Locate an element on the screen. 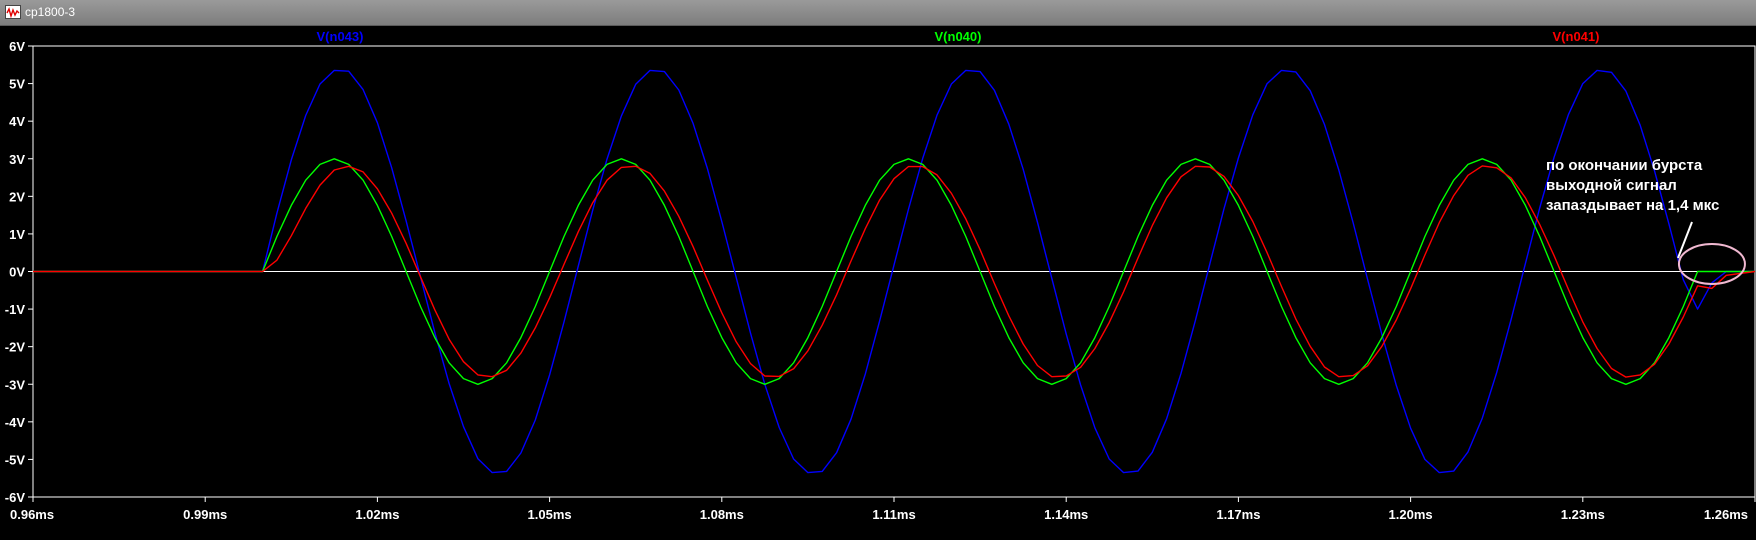 The height and width of the screenshot is (540, 1756). legend-entry-vn043: V(n043) is located at coordinates (340, 36).